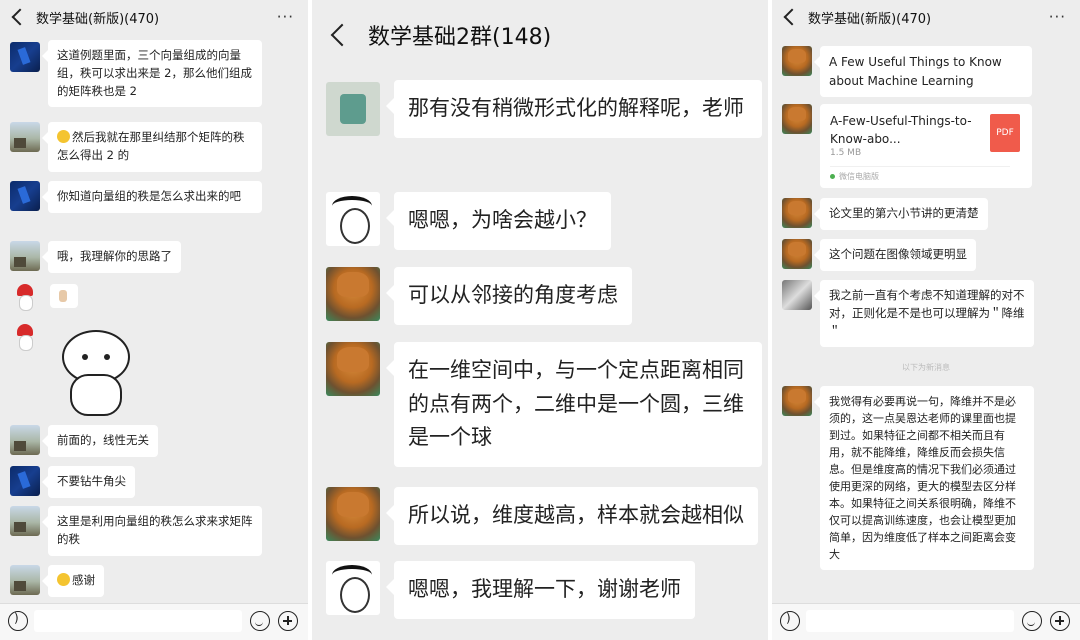 The height and width of the screenshot is (640, 1080). I want to click on message: 在一维空间中，与一个定点距离相同的点有两个，二维中是一个圆，三维是一个球, so click(540, 405).